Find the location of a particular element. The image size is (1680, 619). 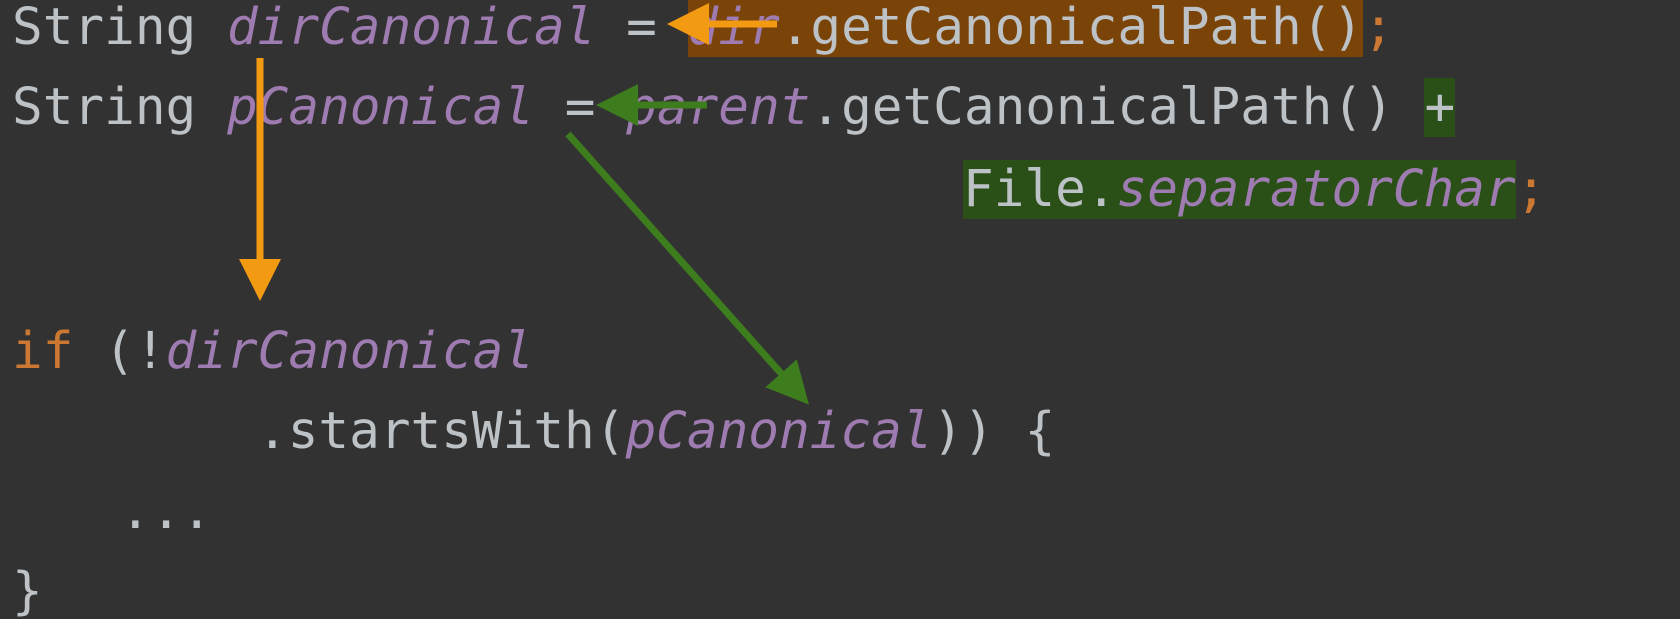

plus-operator: + is located at coordinates (1440, 107).